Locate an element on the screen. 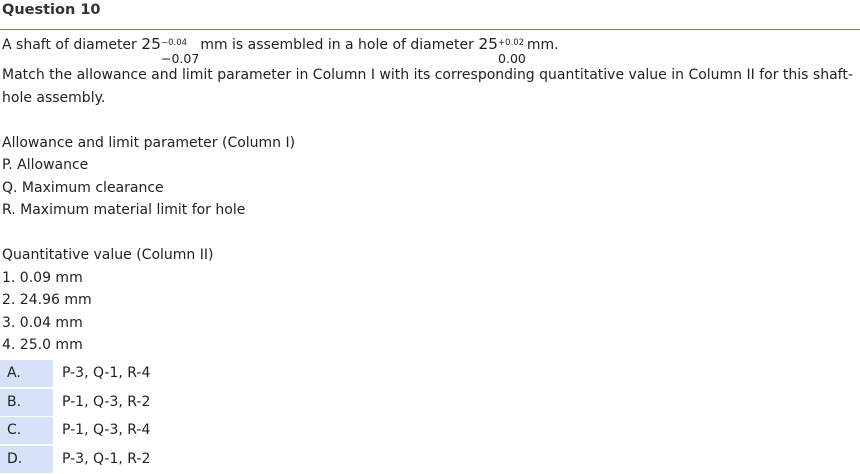 The height and width of the screenshot is (474, 860). hole-tolerance: +0.02 0.00 is located at coordinates (512, 52).